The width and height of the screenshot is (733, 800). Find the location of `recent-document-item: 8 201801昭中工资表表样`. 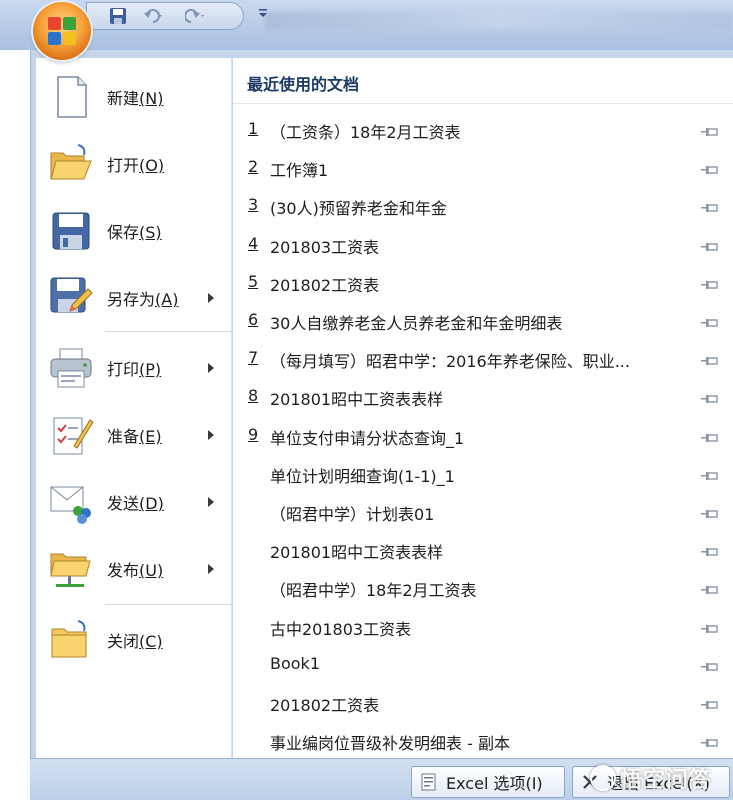

recent-document-item: 8 201801昭中工资表表样 is located at coordinates (483, 396).